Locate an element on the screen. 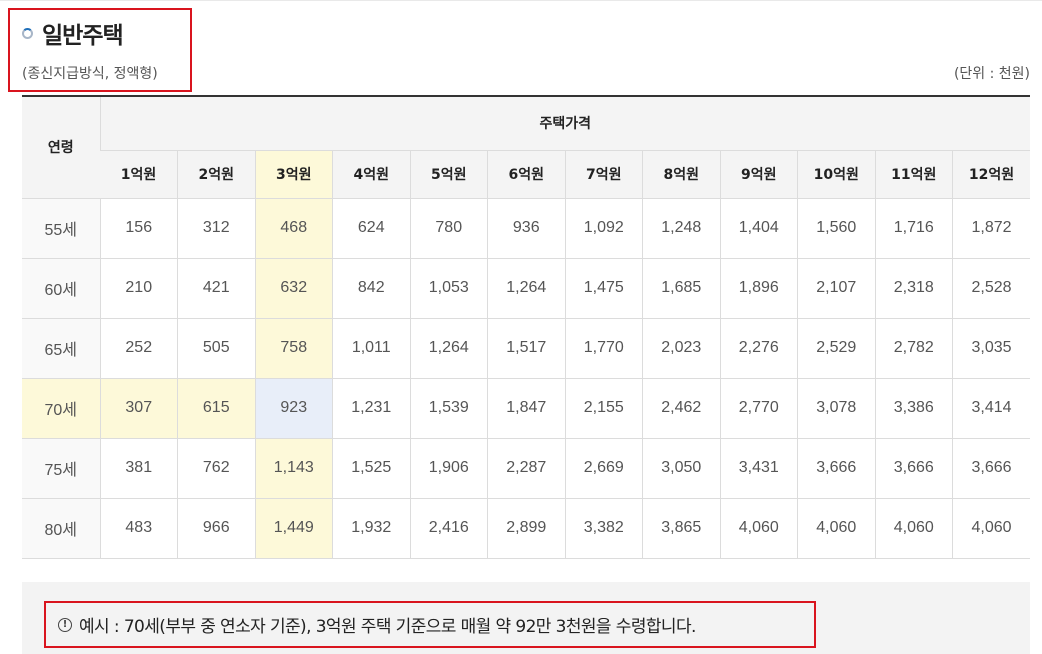 Image resolution: width=1042 pixels, height=654 pixels. value-cell: 1,847 is located at coordinates (526, 408).